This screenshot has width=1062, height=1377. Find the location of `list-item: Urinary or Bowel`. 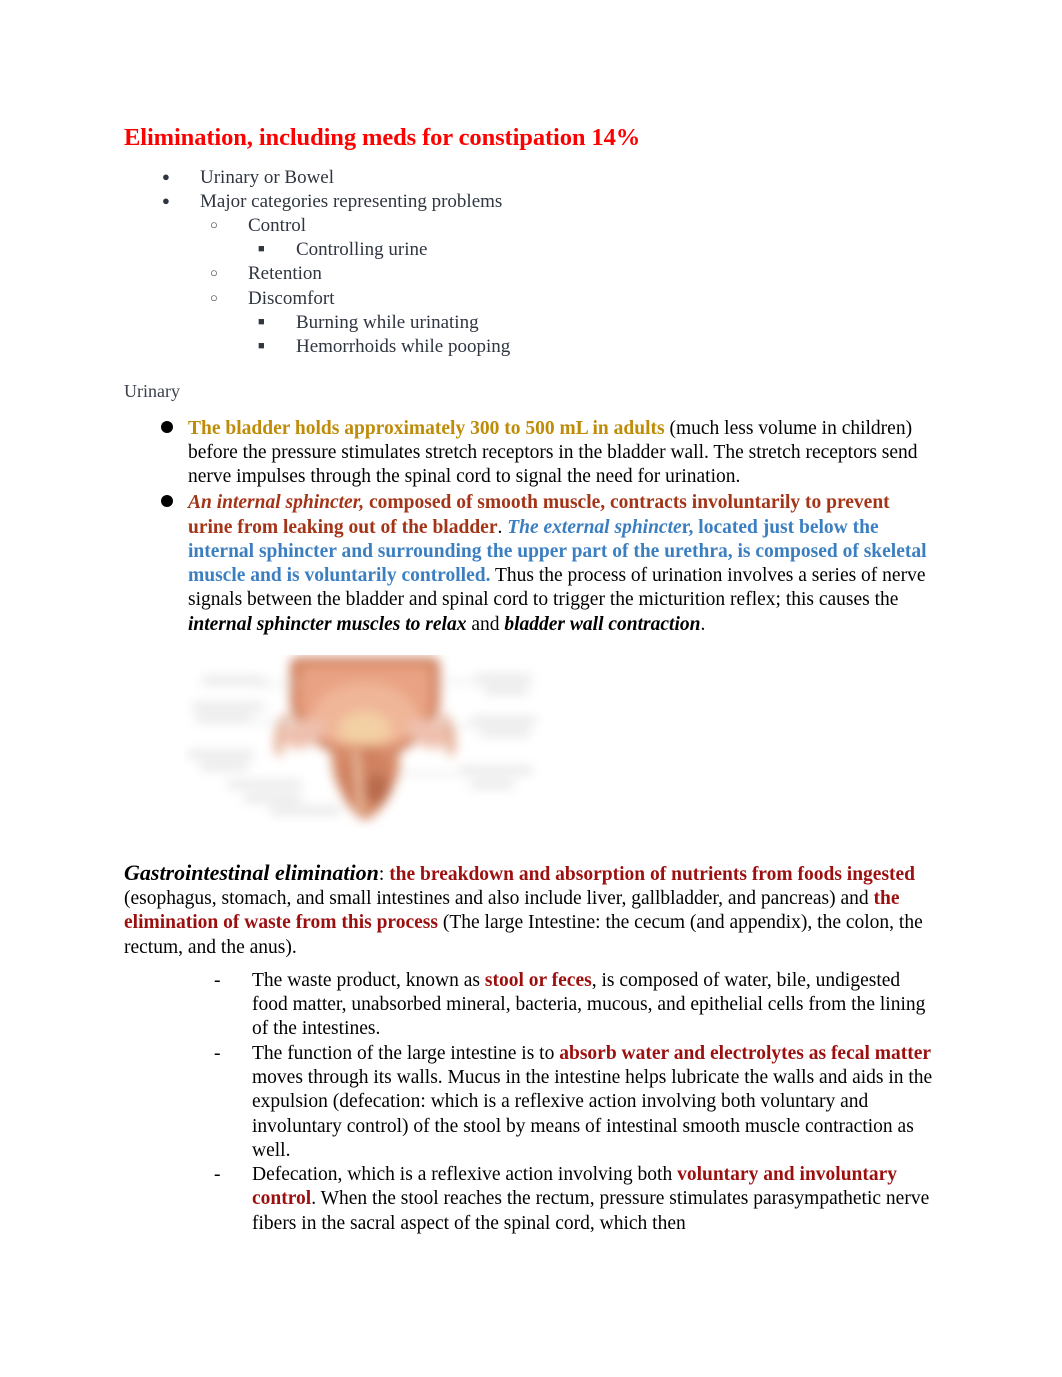

list-item: Urinary or Bowel is located at coordinates (548, 178).